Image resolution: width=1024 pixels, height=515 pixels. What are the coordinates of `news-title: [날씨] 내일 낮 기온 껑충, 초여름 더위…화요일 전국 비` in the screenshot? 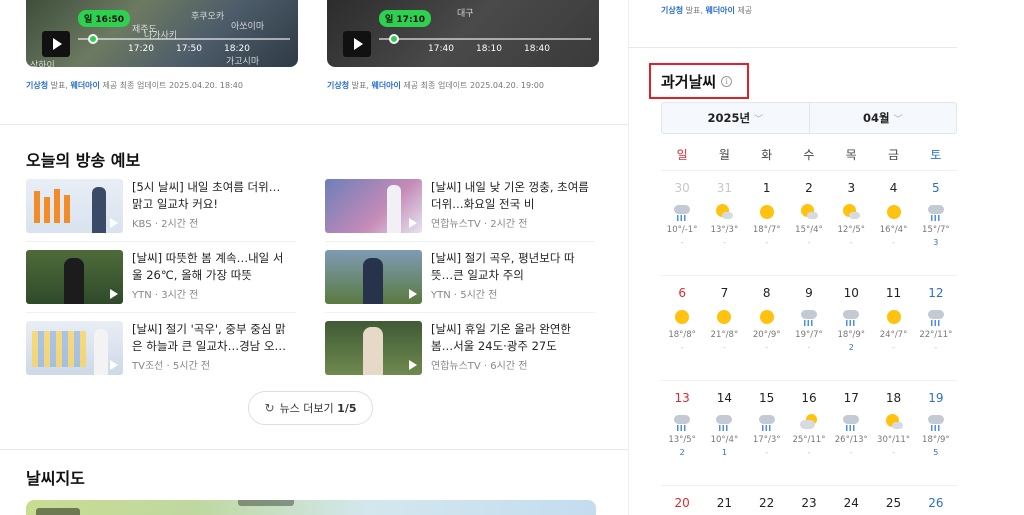 It's located at (512, 196).